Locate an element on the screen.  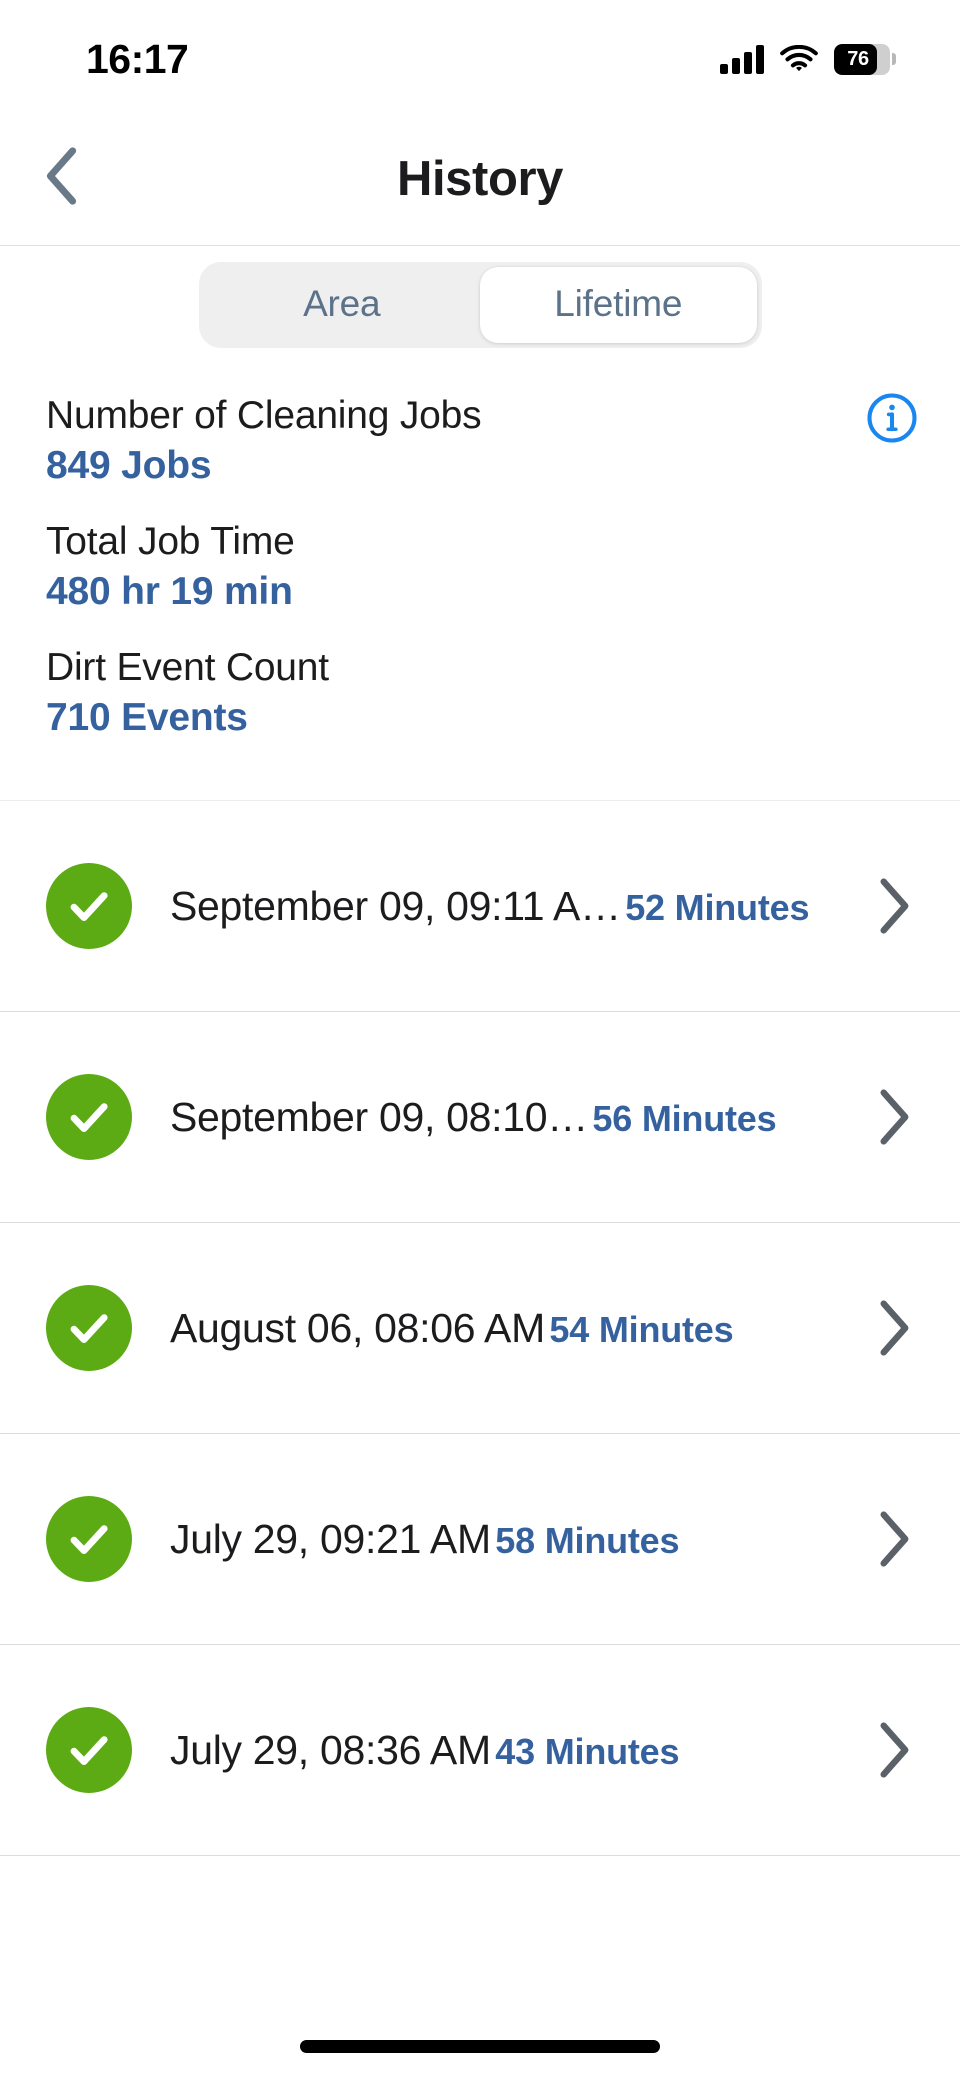
row-text: September 09, 08:10… 56 Minutes is located at coordinates (511, 1117).